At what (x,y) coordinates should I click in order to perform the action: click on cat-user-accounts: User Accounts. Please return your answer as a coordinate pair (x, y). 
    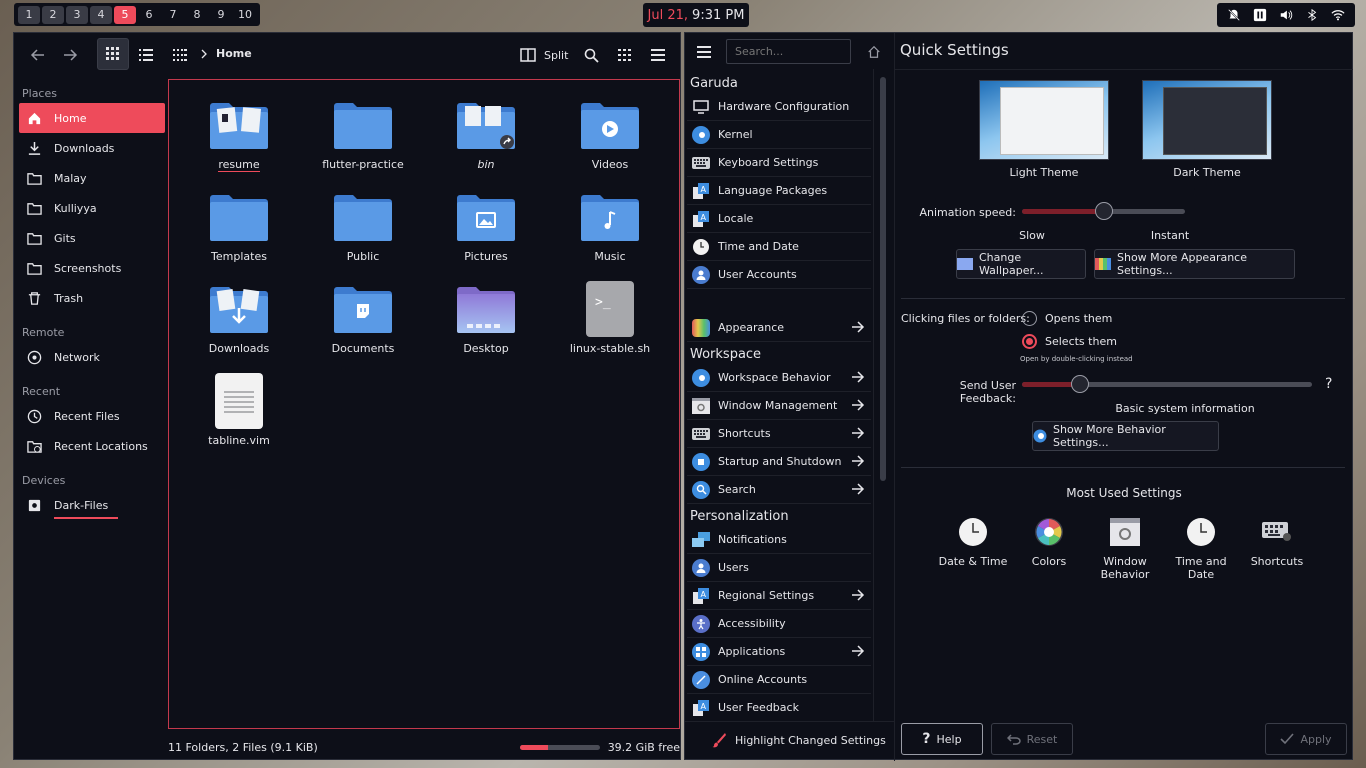
    Looking at the image, I should click on (779, 275).